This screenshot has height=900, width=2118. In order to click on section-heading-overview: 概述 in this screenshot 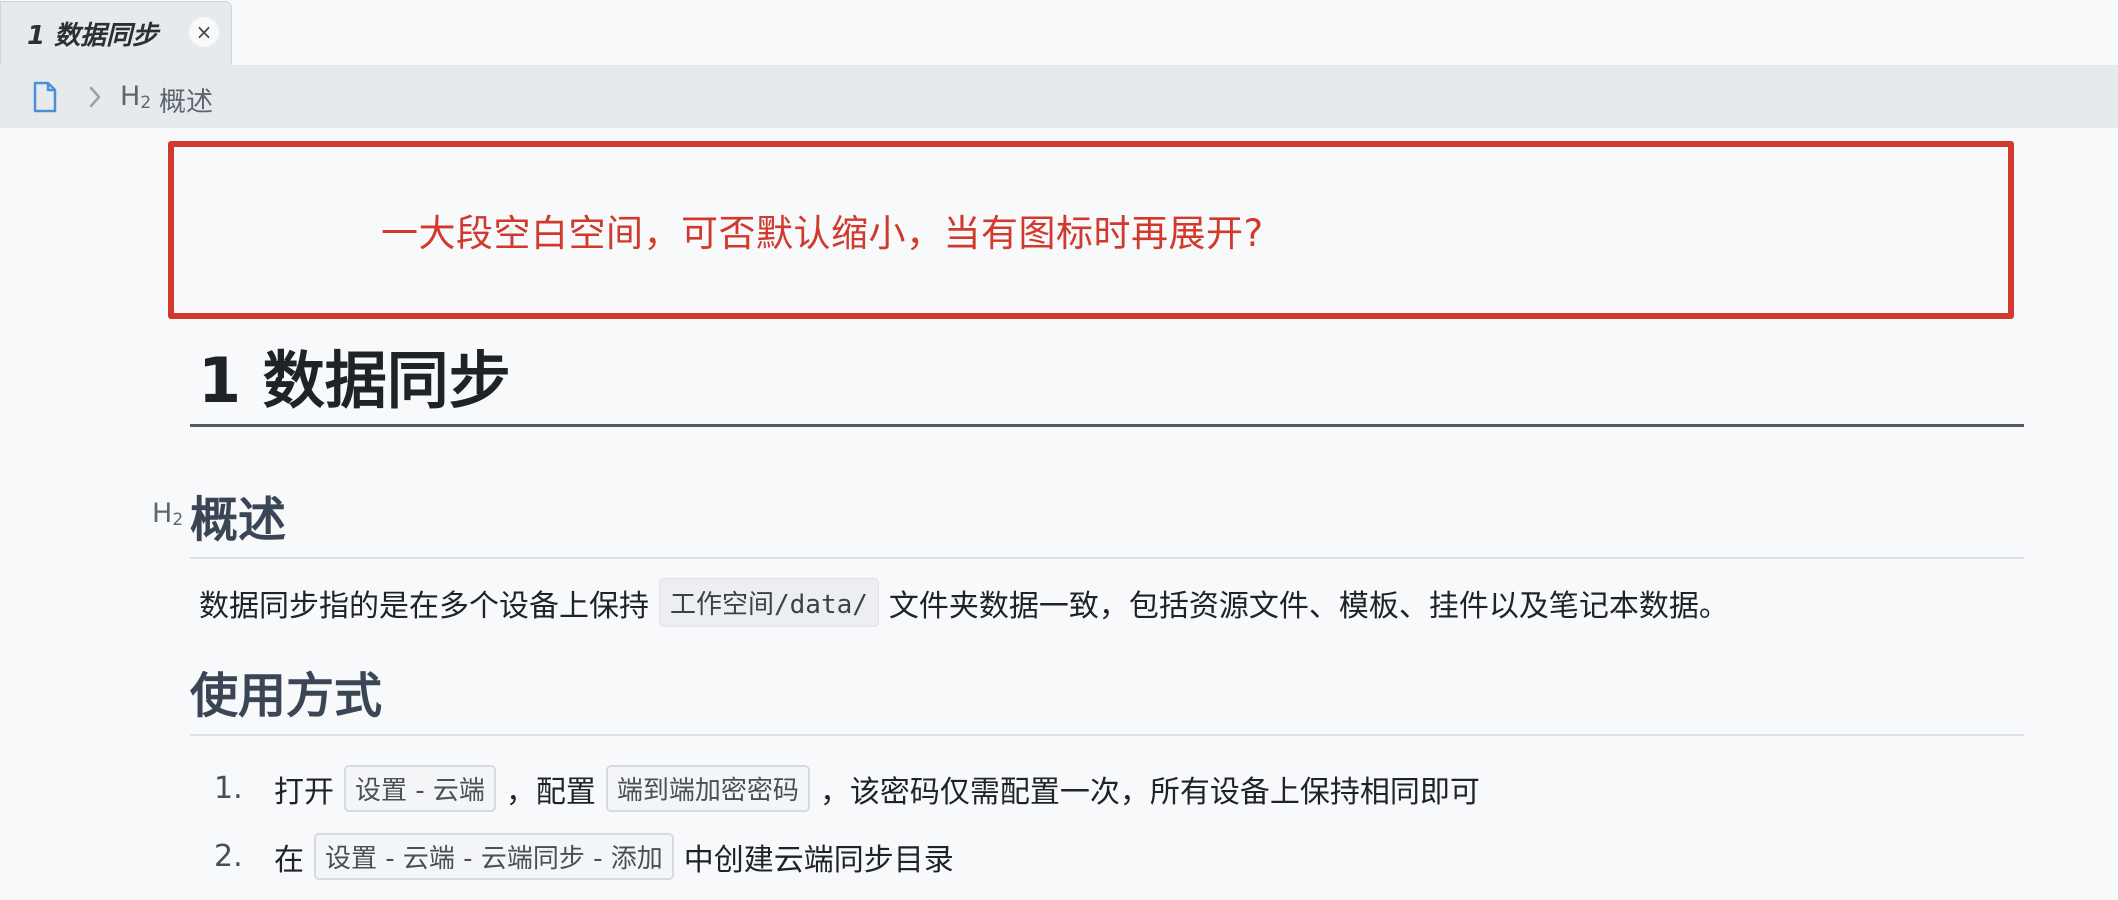, I will do `click(238, 515)`.